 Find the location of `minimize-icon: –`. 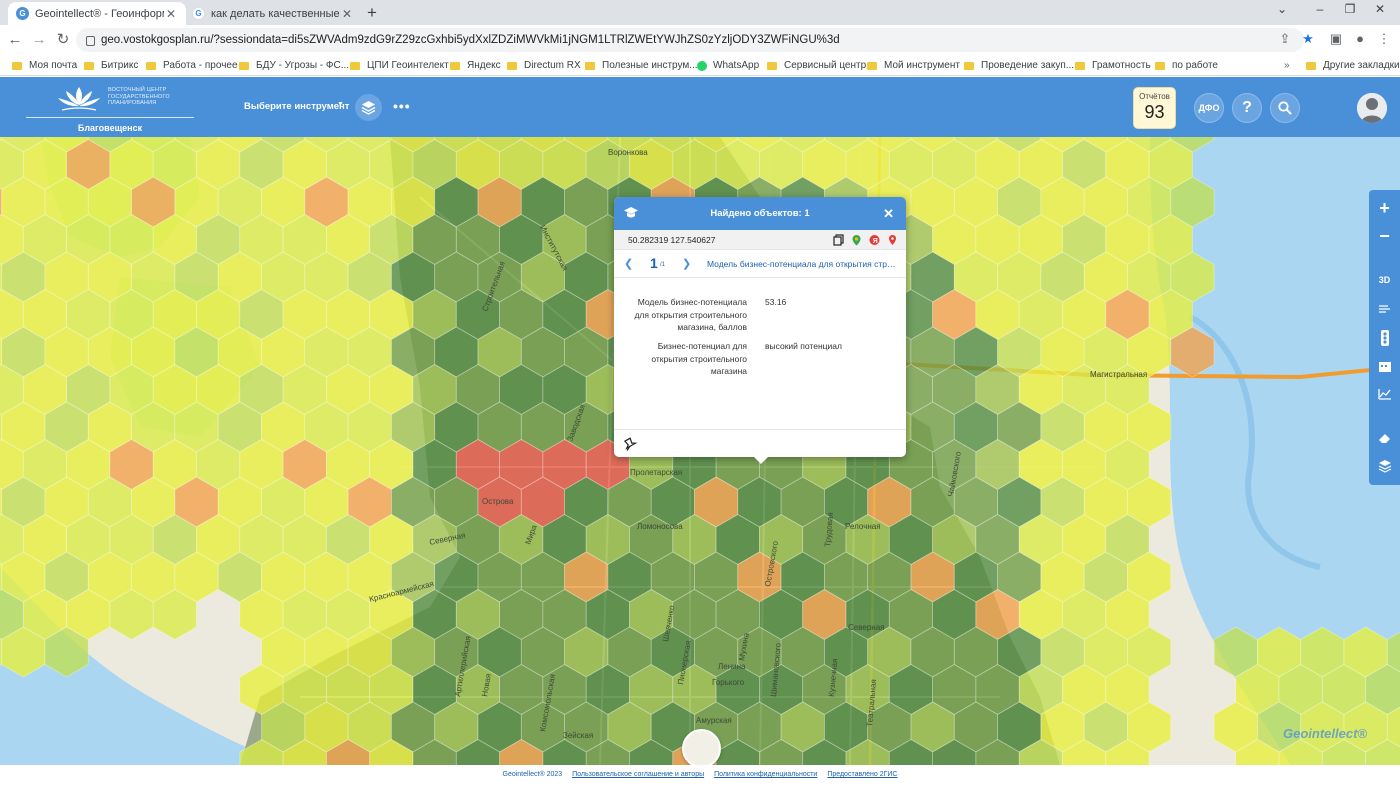

minimize-icon: – is located at coordinates (1320, 9).